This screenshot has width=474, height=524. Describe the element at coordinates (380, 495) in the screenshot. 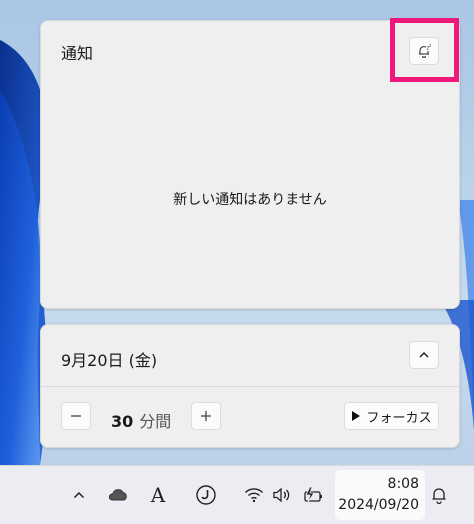

I see `clock-button: 8:08 2024/09/20` at that location.